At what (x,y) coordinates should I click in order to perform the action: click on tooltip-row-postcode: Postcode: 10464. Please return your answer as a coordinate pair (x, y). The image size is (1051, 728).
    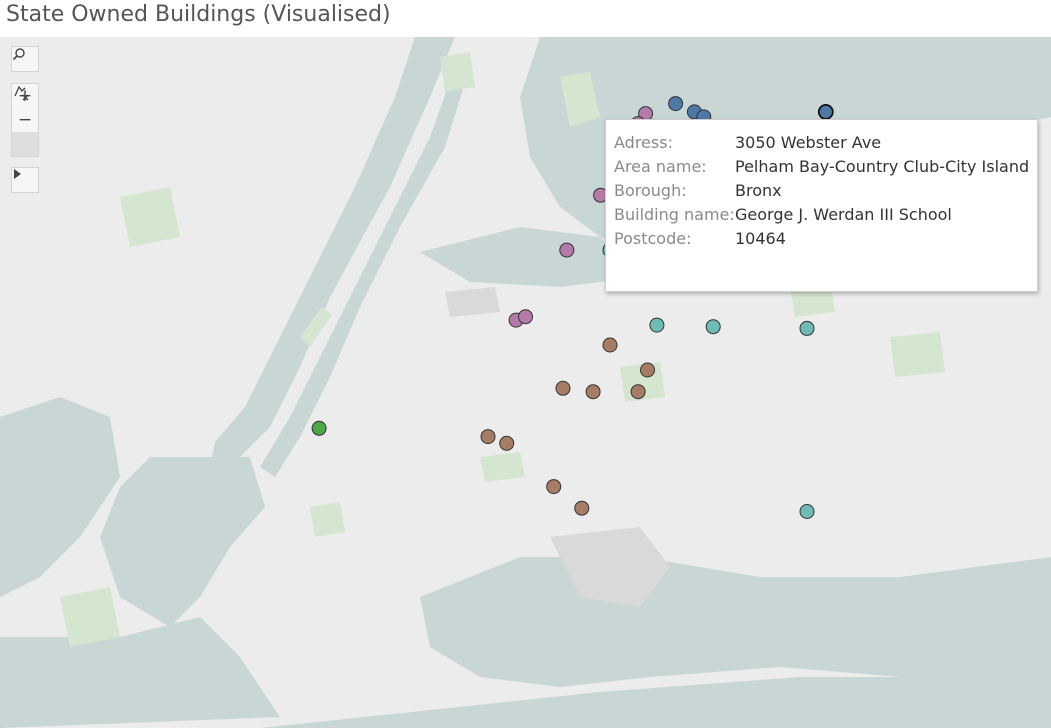
    Looking at the image, I should click on (825, 238).